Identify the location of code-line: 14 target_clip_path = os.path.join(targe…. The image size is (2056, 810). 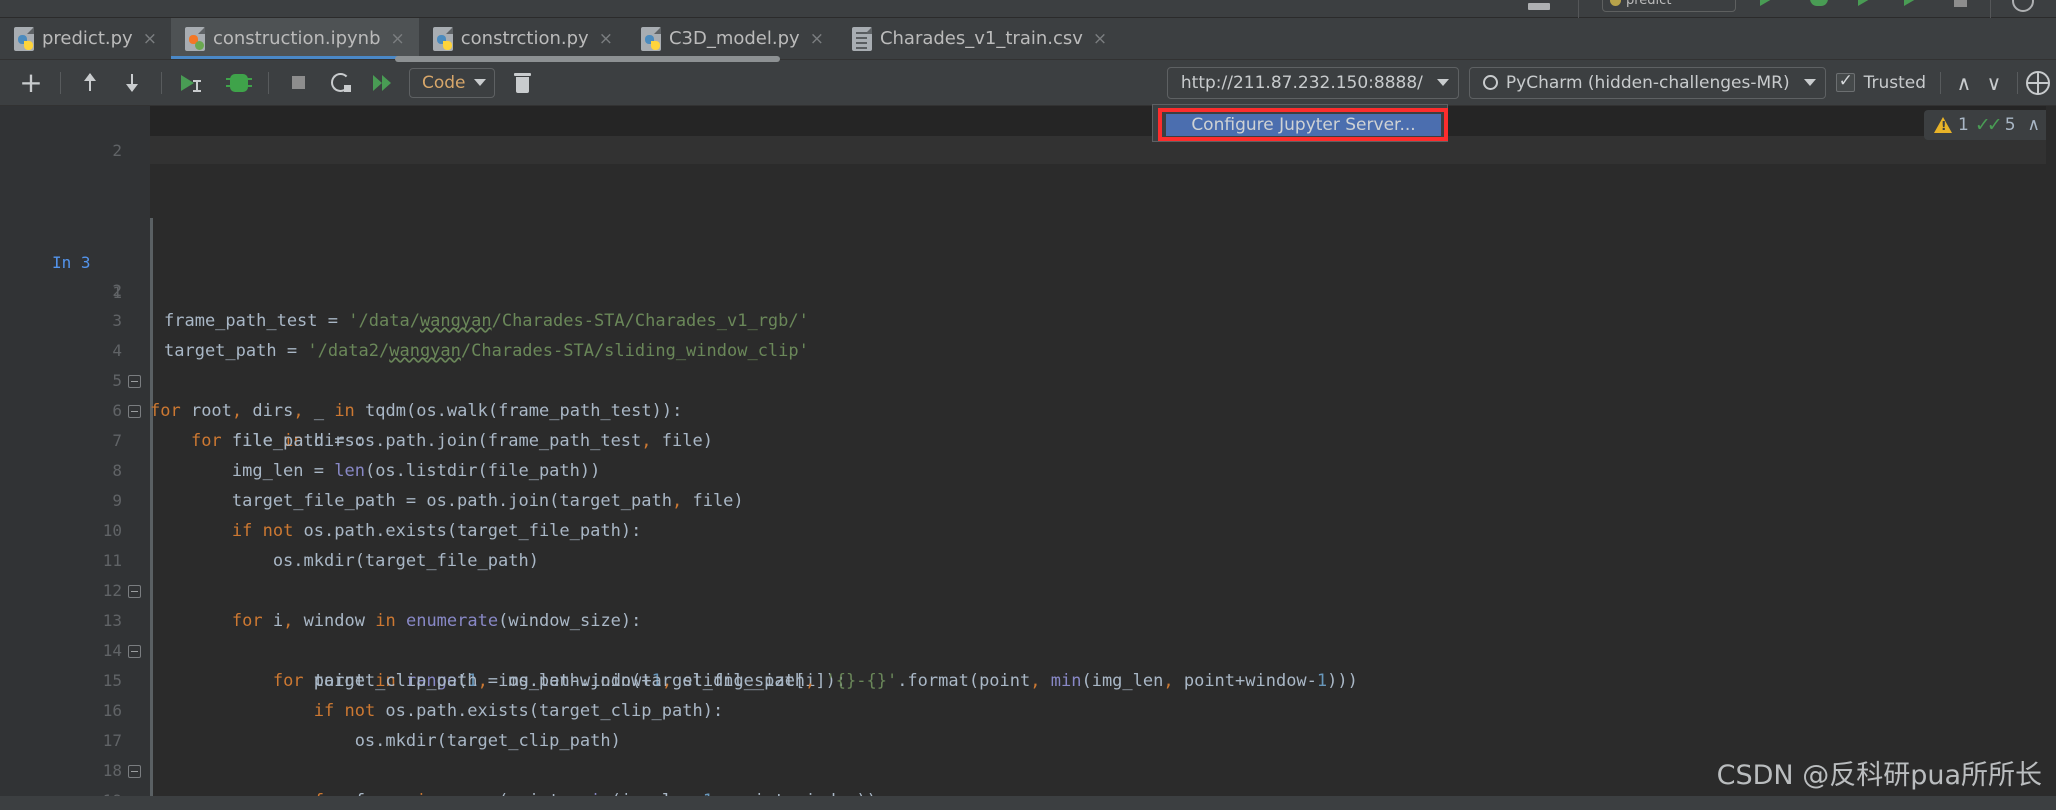
(1028, 648).